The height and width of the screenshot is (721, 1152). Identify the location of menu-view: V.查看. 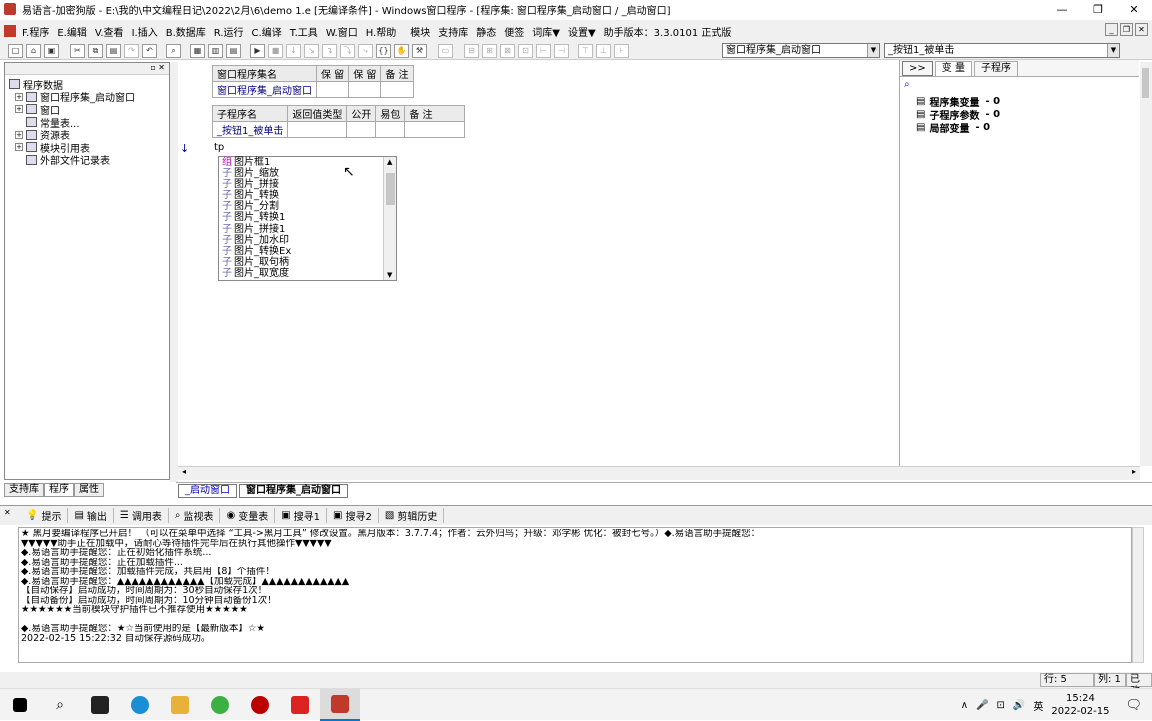
(109, 31).